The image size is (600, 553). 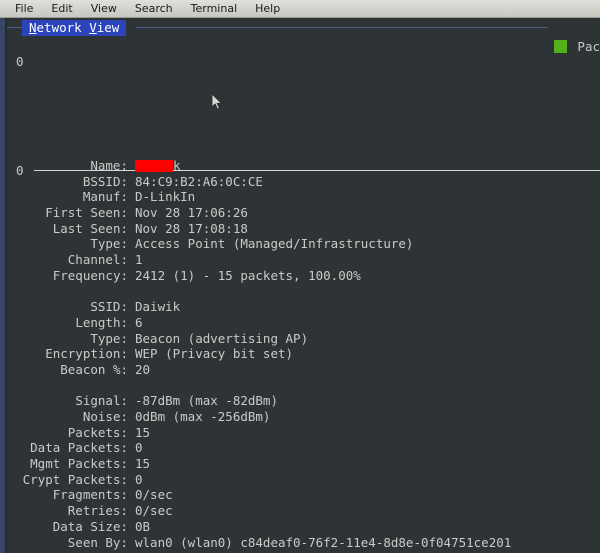 What do you see at coordinates (24, 9) in the screenshot?
I see `menu-item-file: File` at bounding box center [24, 9].